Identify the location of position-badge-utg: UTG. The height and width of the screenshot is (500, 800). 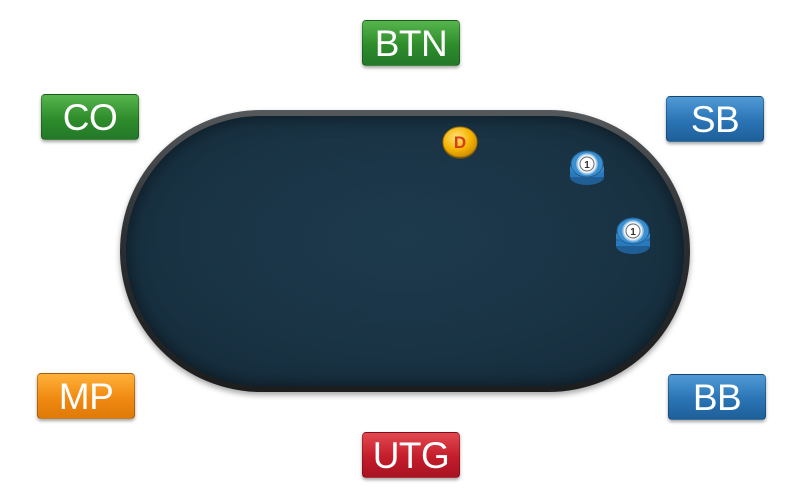
(411, 455).